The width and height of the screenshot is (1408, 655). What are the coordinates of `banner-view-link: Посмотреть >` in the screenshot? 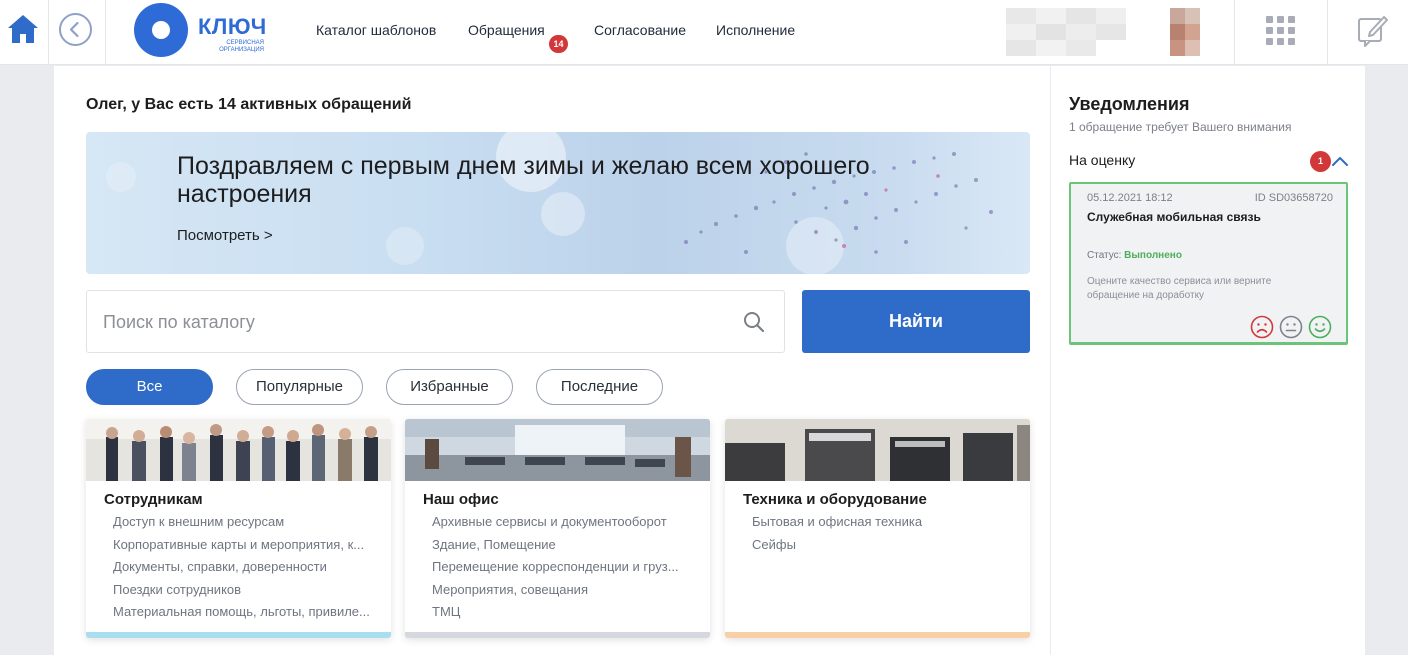 It's located at (225, 235).